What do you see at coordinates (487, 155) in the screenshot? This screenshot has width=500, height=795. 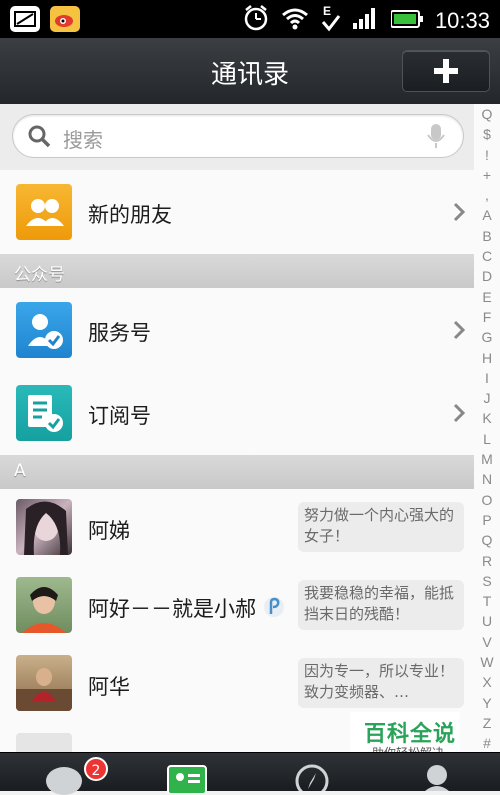 I see `index-letter: !` at bounding box center [487, 155].